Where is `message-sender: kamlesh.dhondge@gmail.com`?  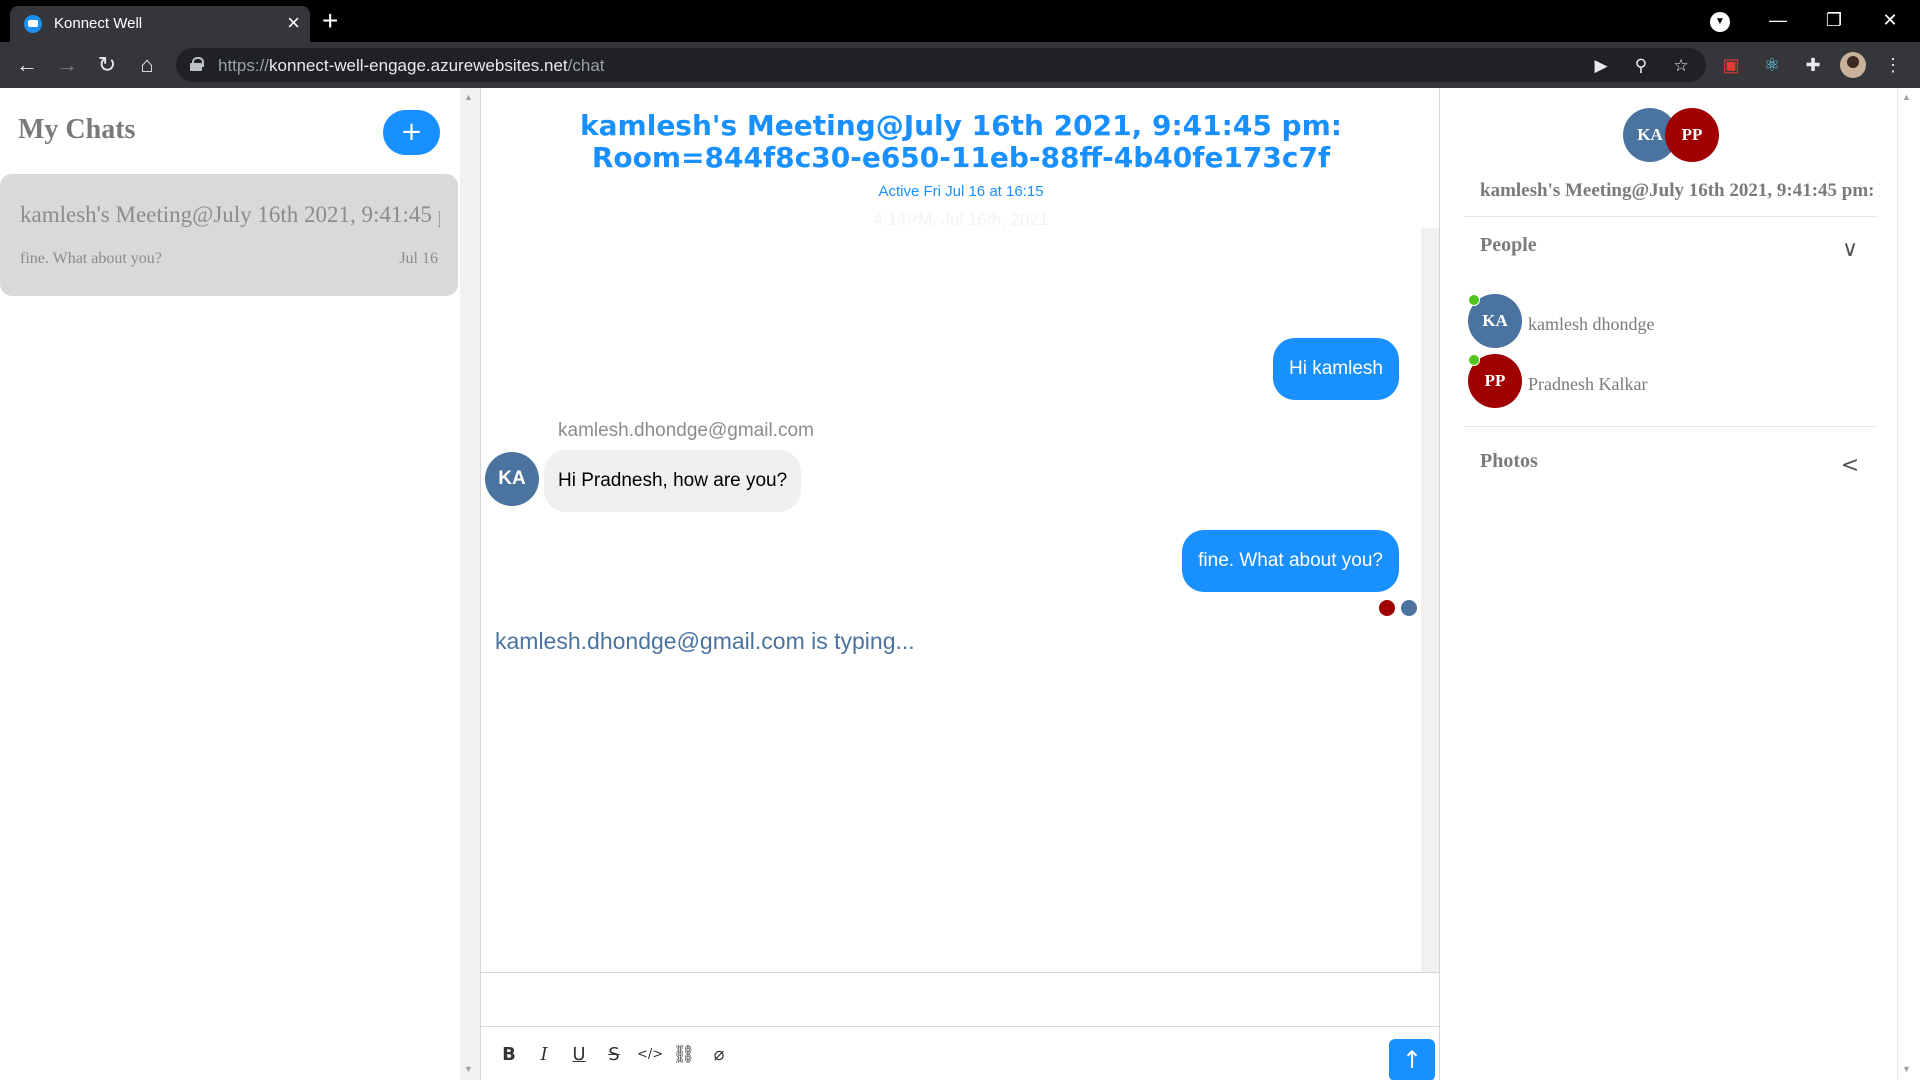 message-sender: kamlesh.dhondge@gmail.com is located at coordinates (686, 430).